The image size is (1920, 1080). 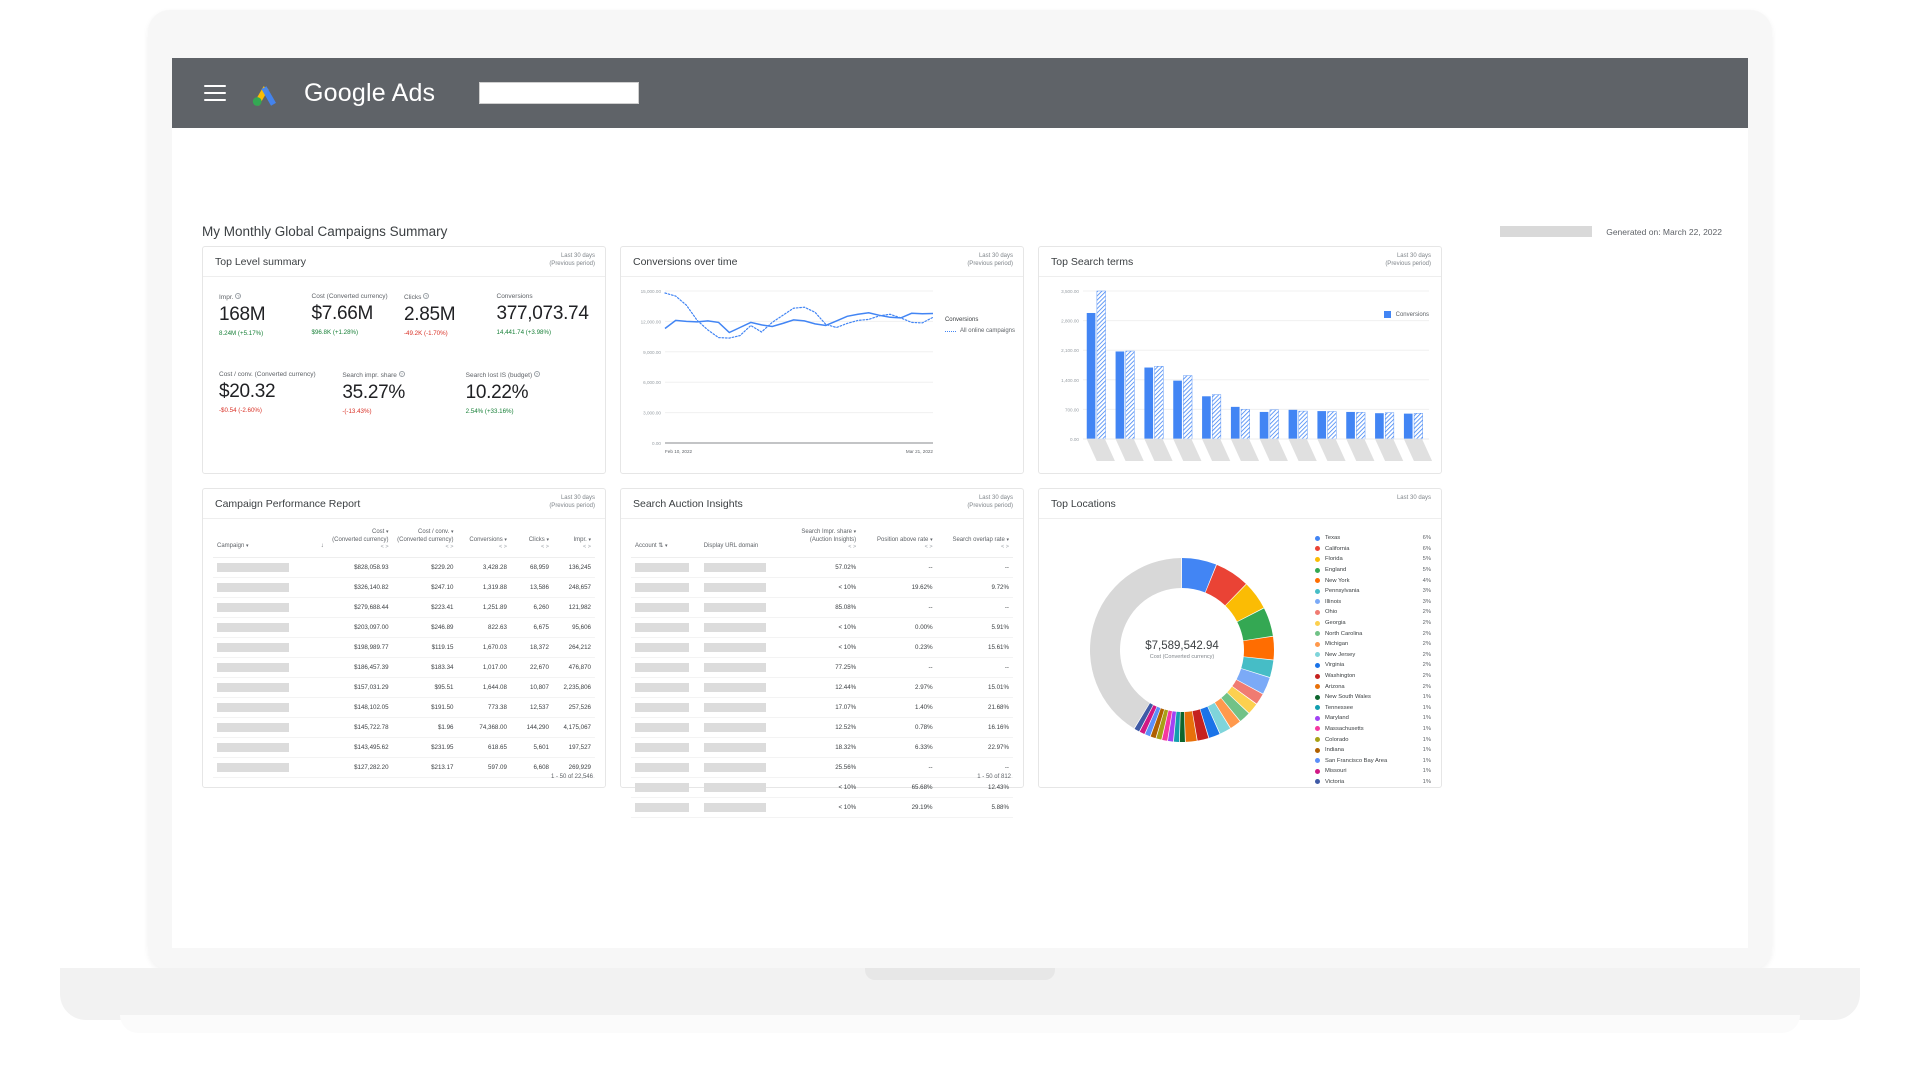 What do you see at coordinates (573, 687) in the screenshot?
I see `cell-impr: 2,235,806` at bounding box center [573, 687].